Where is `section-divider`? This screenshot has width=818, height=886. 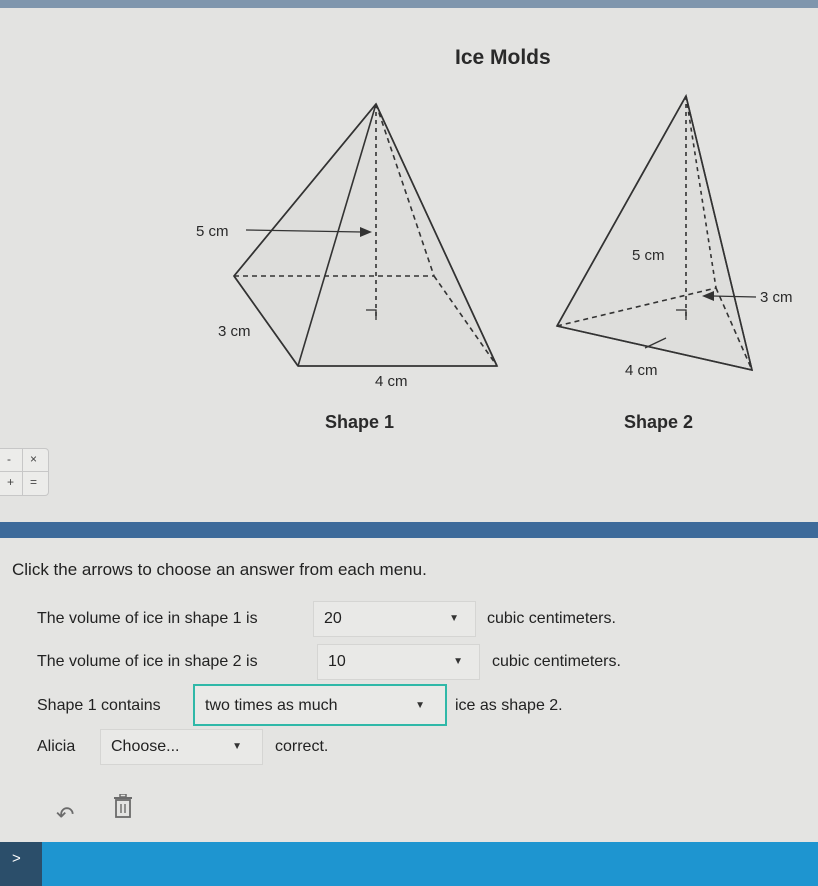 section-divider is located at coordinates (409, 530).